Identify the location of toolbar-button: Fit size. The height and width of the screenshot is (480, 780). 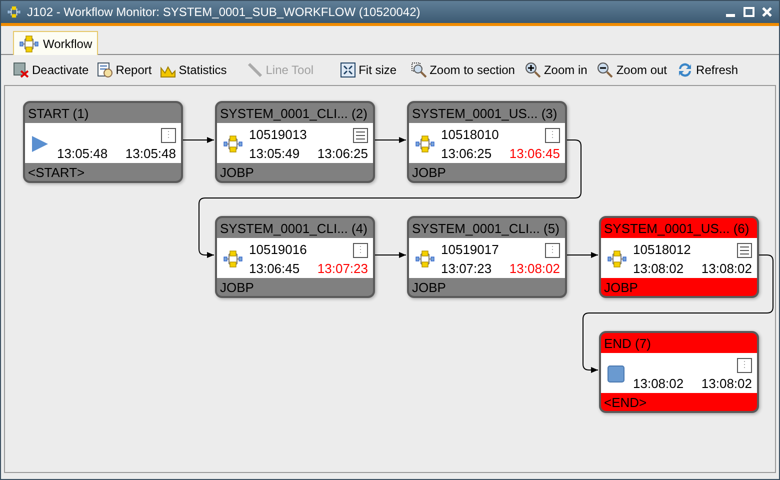
(368, 70).